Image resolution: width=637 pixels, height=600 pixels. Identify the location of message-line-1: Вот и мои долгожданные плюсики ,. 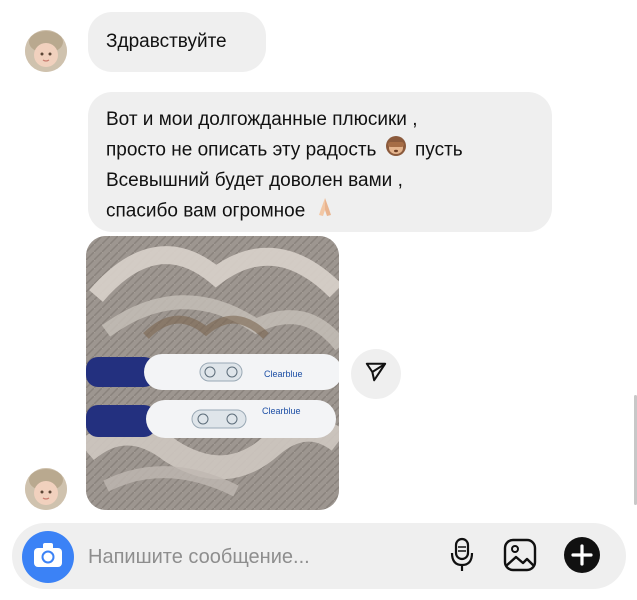
(262, 119).